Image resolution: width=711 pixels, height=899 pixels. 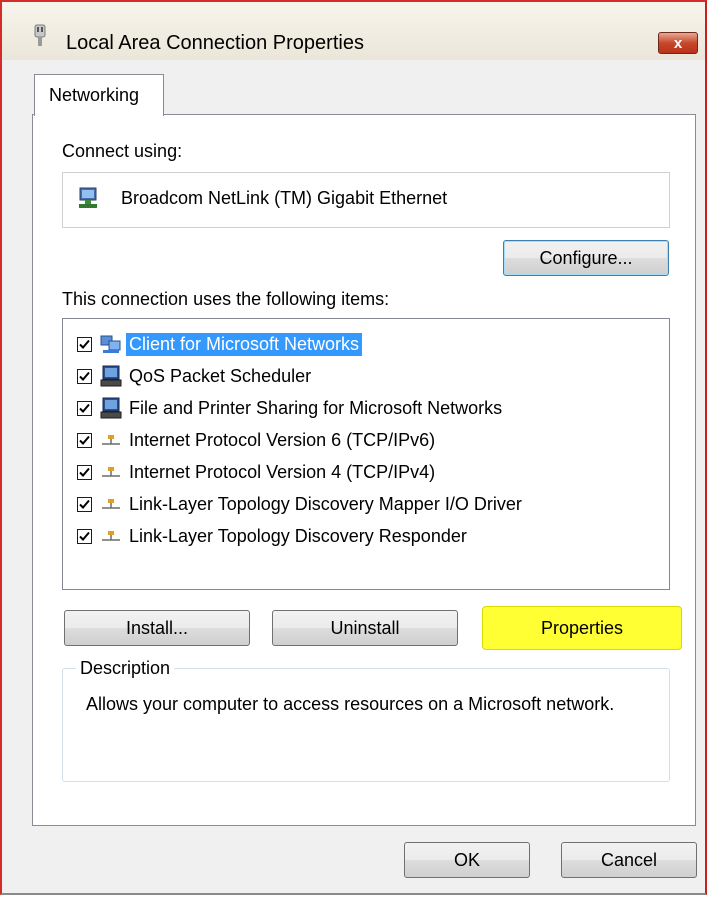 I want to click on list-item: Internet Protocol Version 4 (TCP/IPv4), so click(x=257, y=472).